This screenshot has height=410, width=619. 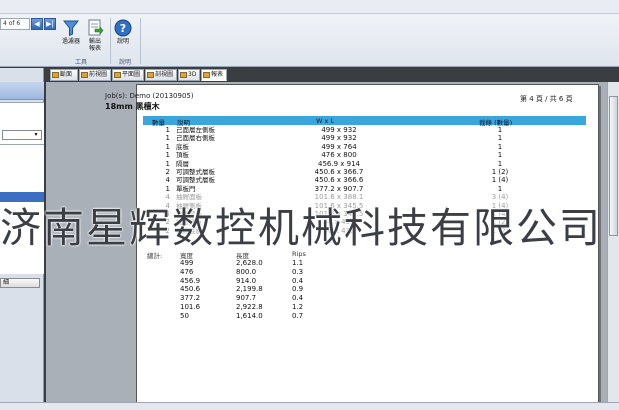 What do you see at coordinates (339, 163) in the screenshot?
I see `row-size: 456.9 x 914` at bounding box center [339, 163].